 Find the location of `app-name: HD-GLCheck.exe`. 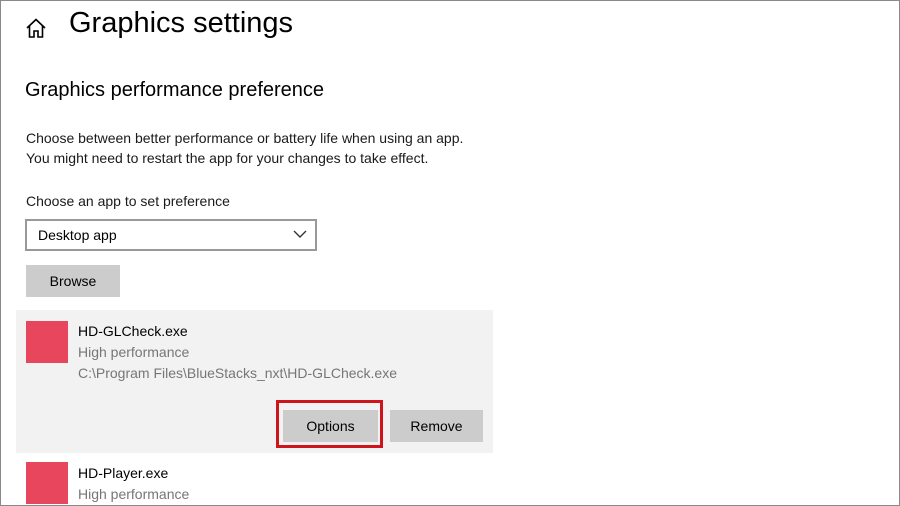

app-name: HD-GLCheck.exe is located at coordinates (133, 331).